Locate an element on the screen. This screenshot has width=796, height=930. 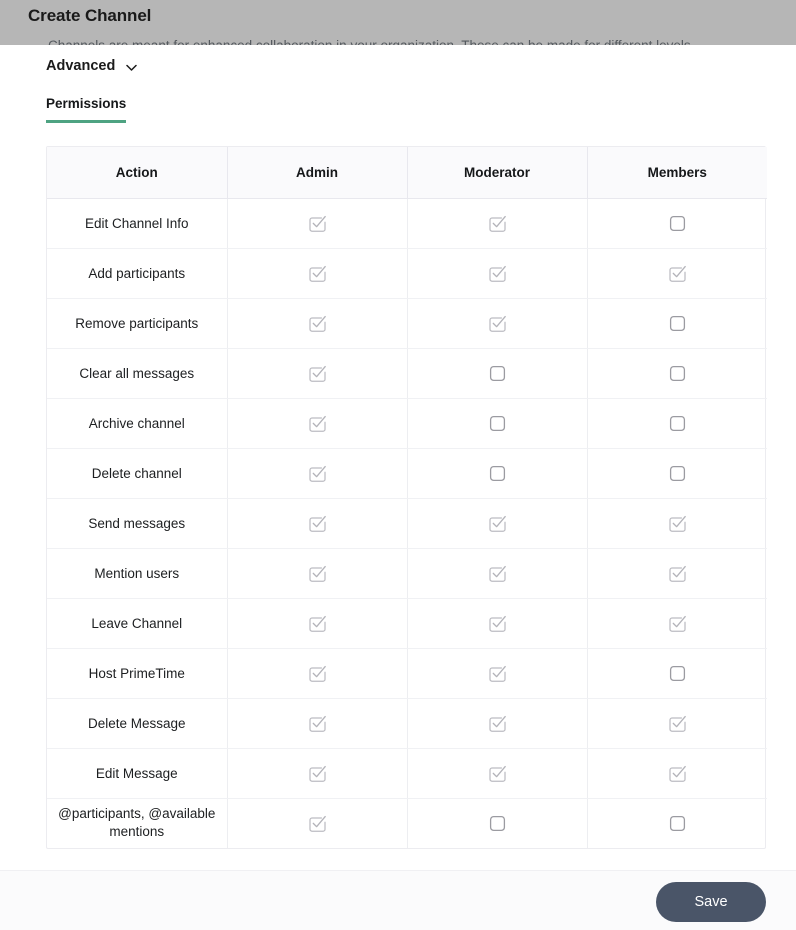
table-row: Delete Message is located at coordinates (407, 723).